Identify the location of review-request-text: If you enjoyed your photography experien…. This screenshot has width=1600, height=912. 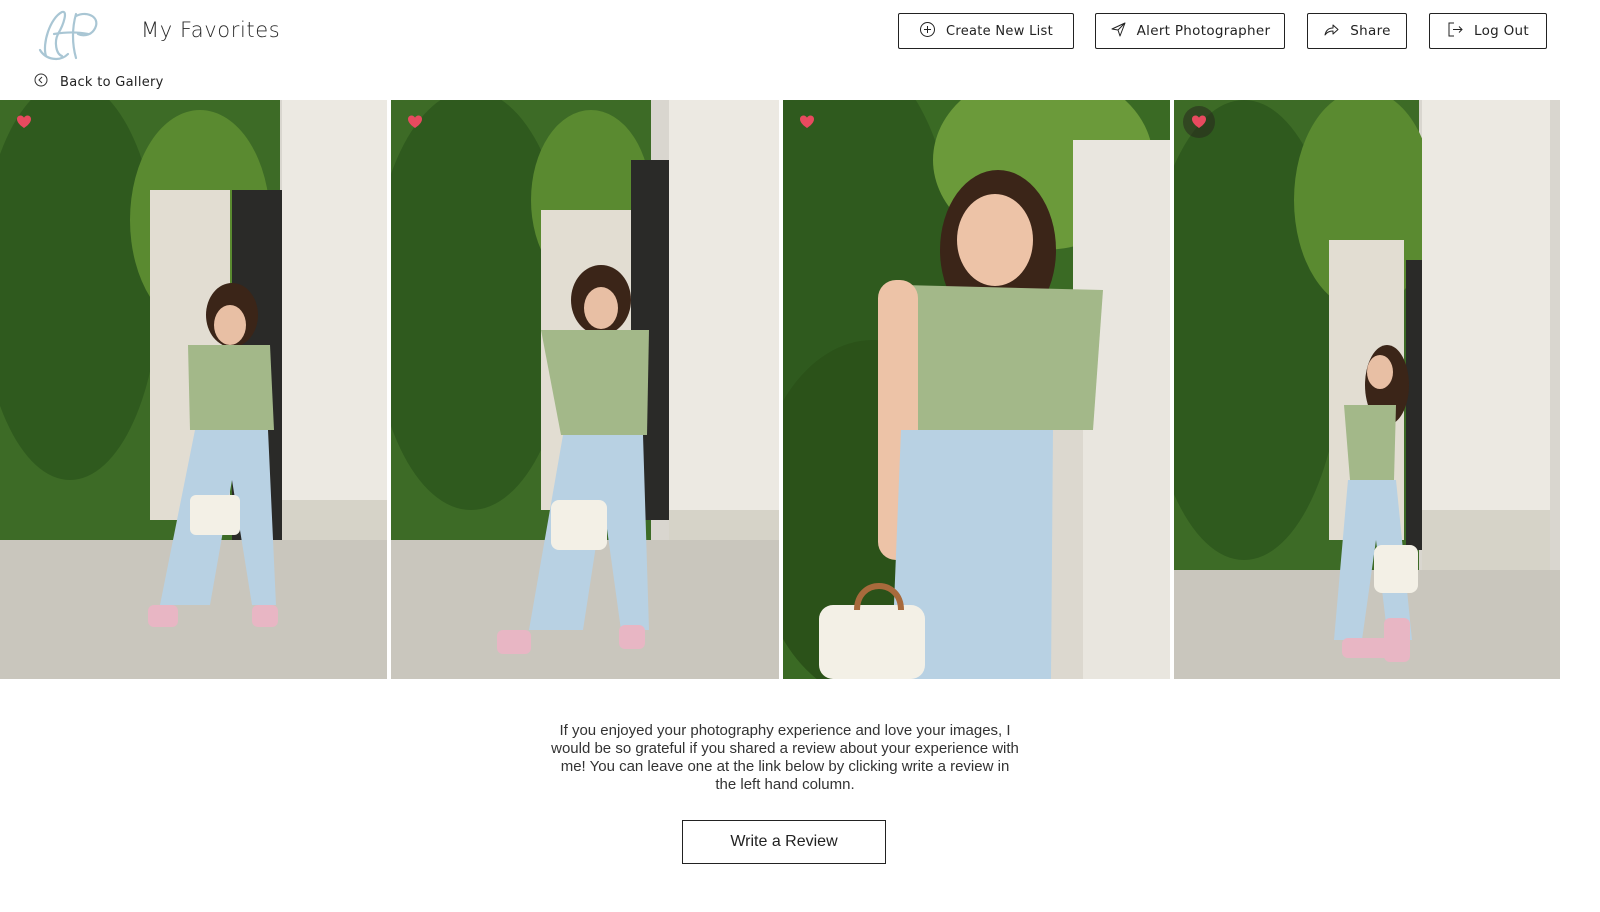
(785, 757).